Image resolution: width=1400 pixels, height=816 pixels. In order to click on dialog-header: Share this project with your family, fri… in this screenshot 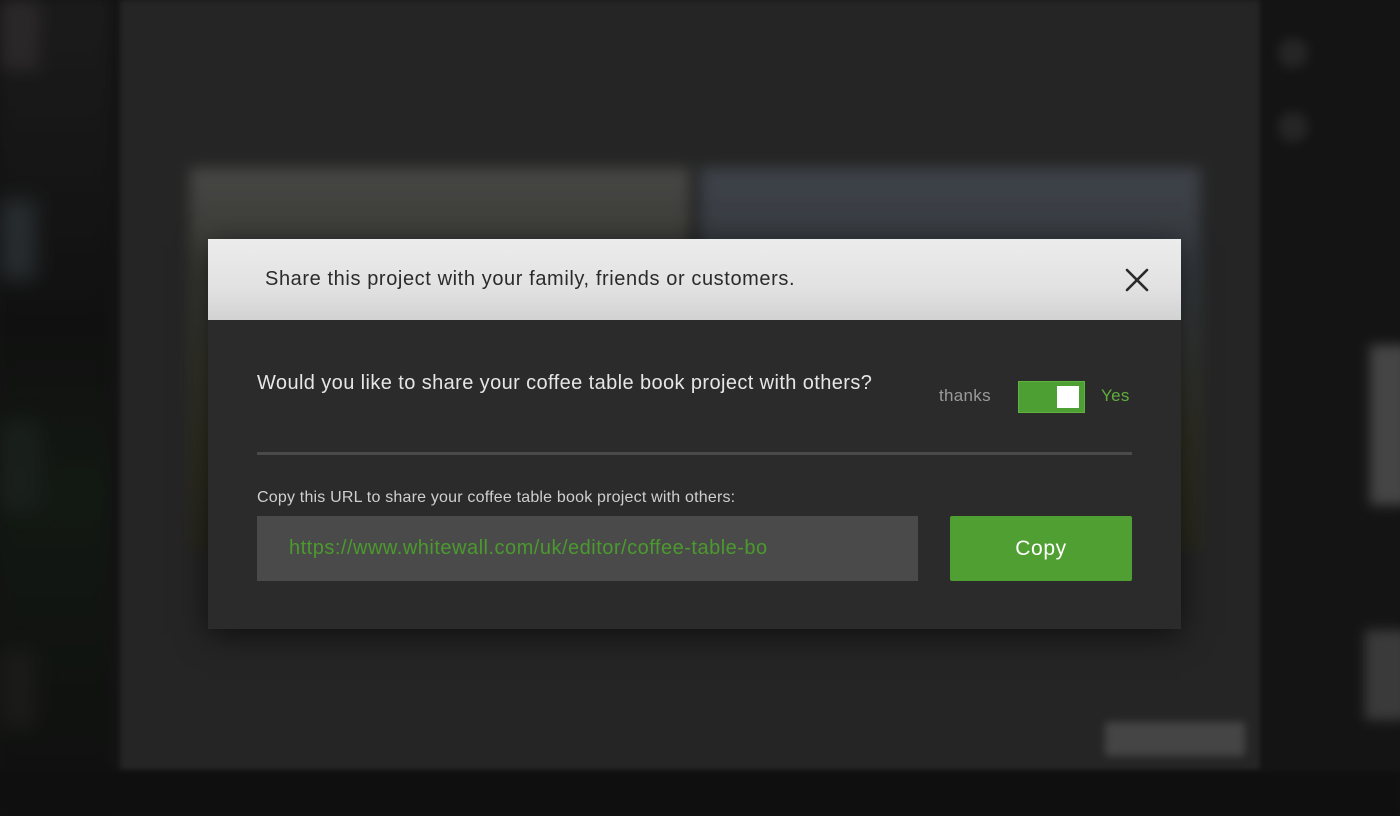, I will do `click(694, 279)`.